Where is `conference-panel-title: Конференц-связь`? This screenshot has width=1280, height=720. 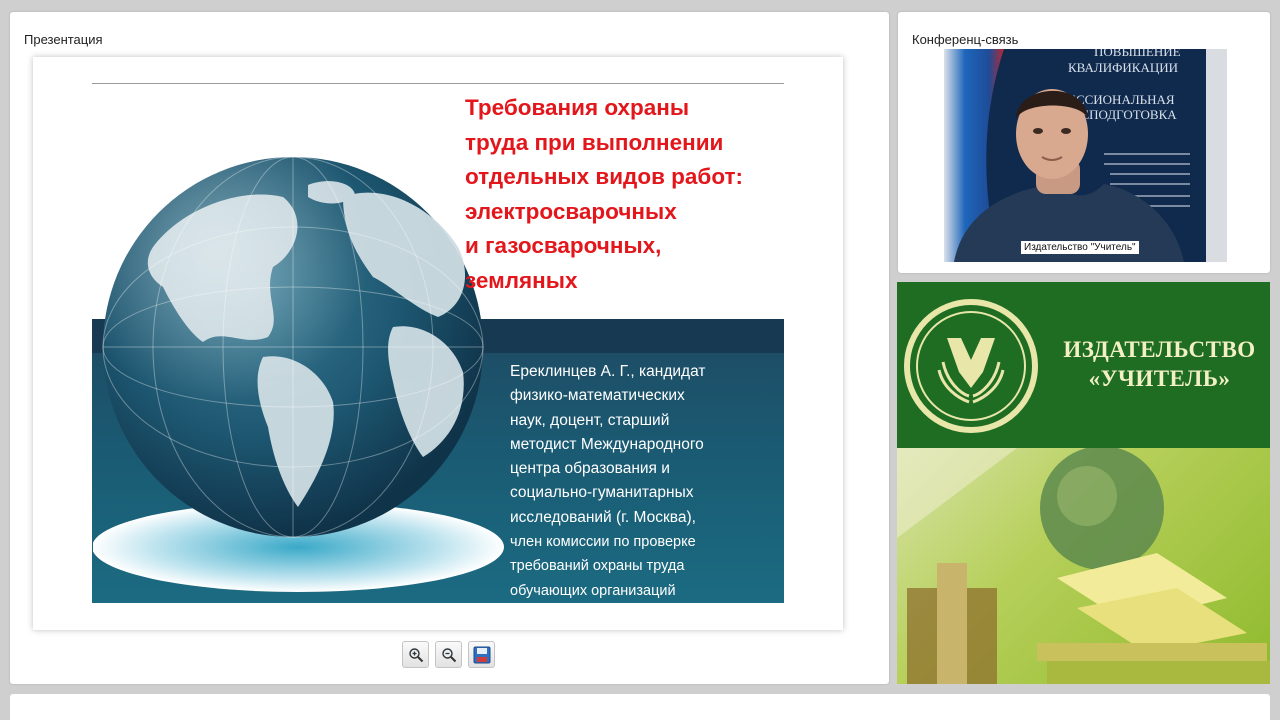 conference-panel-title: Конференц-связь is located at coordinates (965, 39).